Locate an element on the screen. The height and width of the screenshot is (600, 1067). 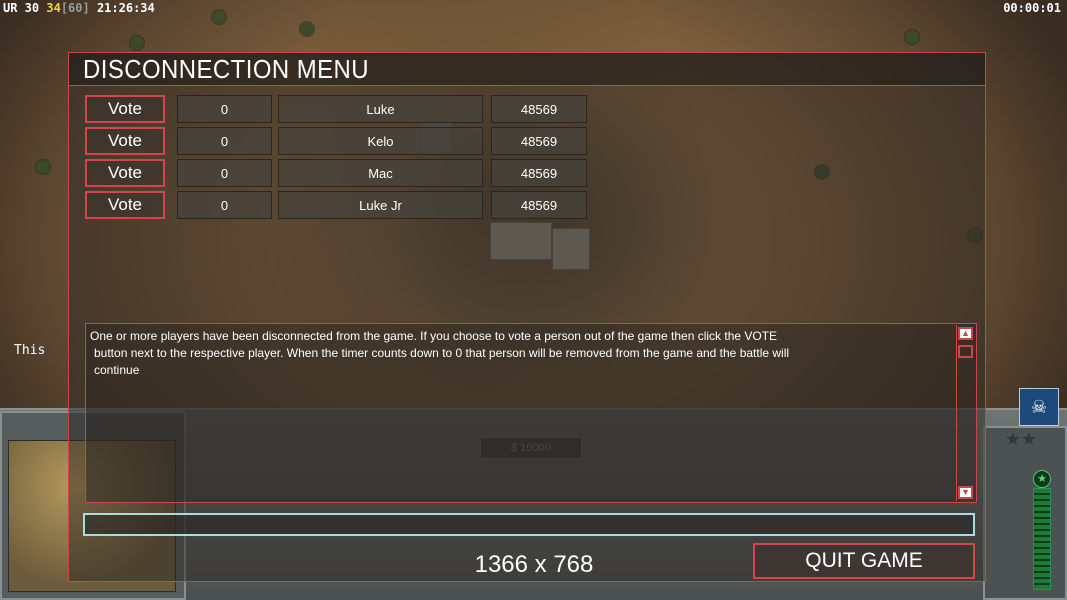
scroll-down-icon: ▼ is located at coordinates (965, 492).